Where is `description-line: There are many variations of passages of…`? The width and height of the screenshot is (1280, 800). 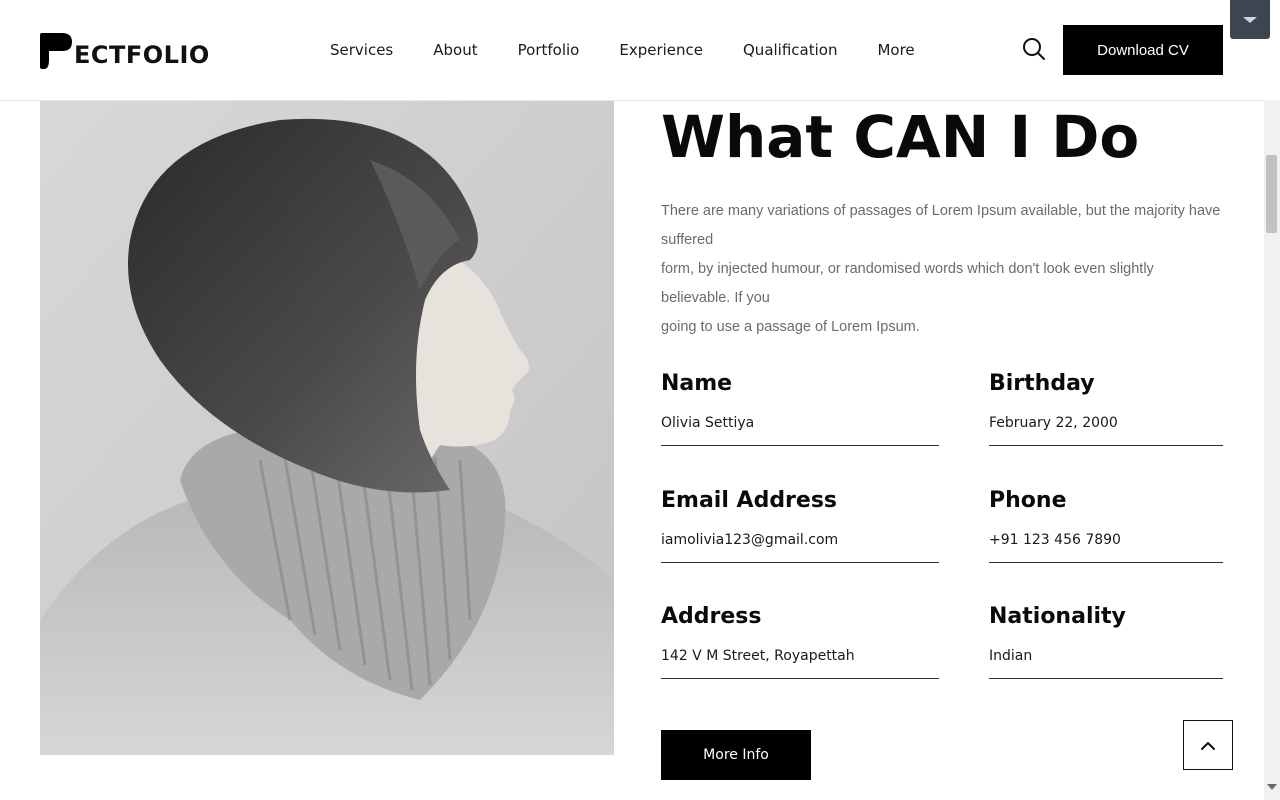 description-line: There are many variations of passages of… is located at coordinates (941, 225).